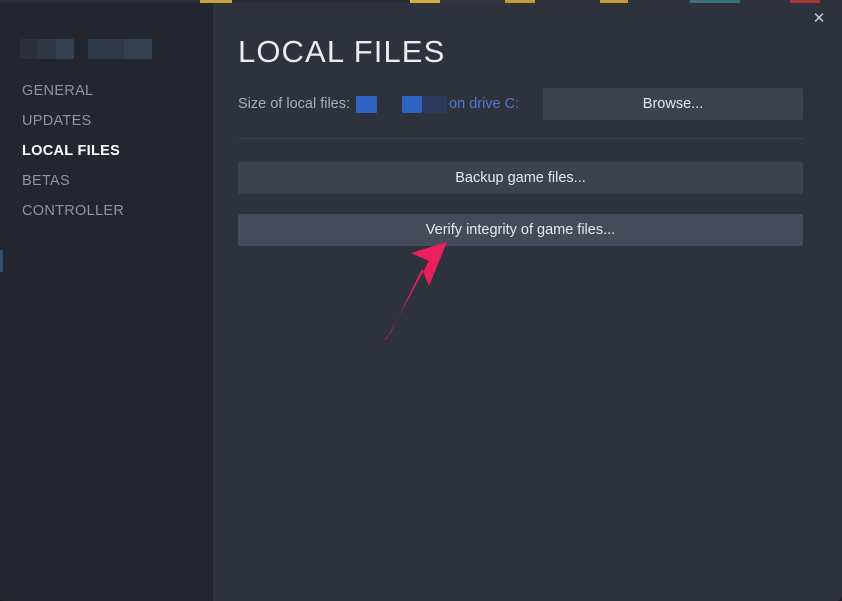  What do you see at coordinates (342, 51) in the screenshot?
I see `page-title: LOCAL FILES` at bounding box center [342, 51].